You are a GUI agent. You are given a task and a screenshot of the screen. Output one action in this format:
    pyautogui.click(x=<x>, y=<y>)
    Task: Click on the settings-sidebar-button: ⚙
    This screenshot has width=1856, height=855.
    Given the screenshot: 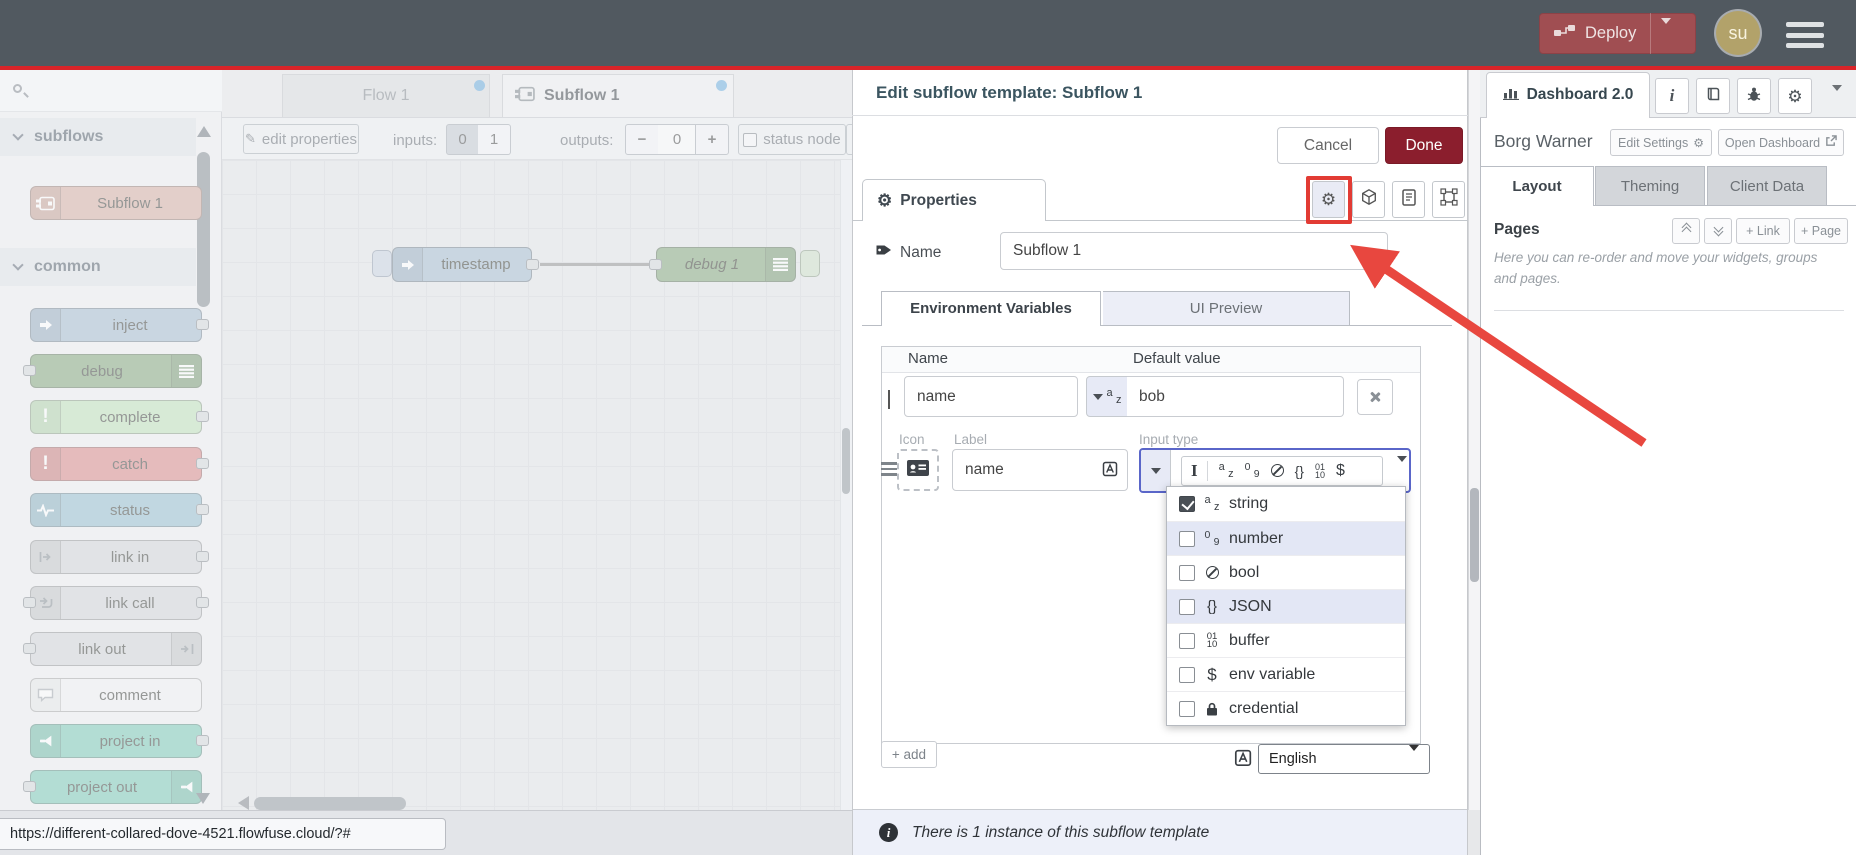 What is the action you would take?
    pyautogui.click(x=1795, y=96)
    